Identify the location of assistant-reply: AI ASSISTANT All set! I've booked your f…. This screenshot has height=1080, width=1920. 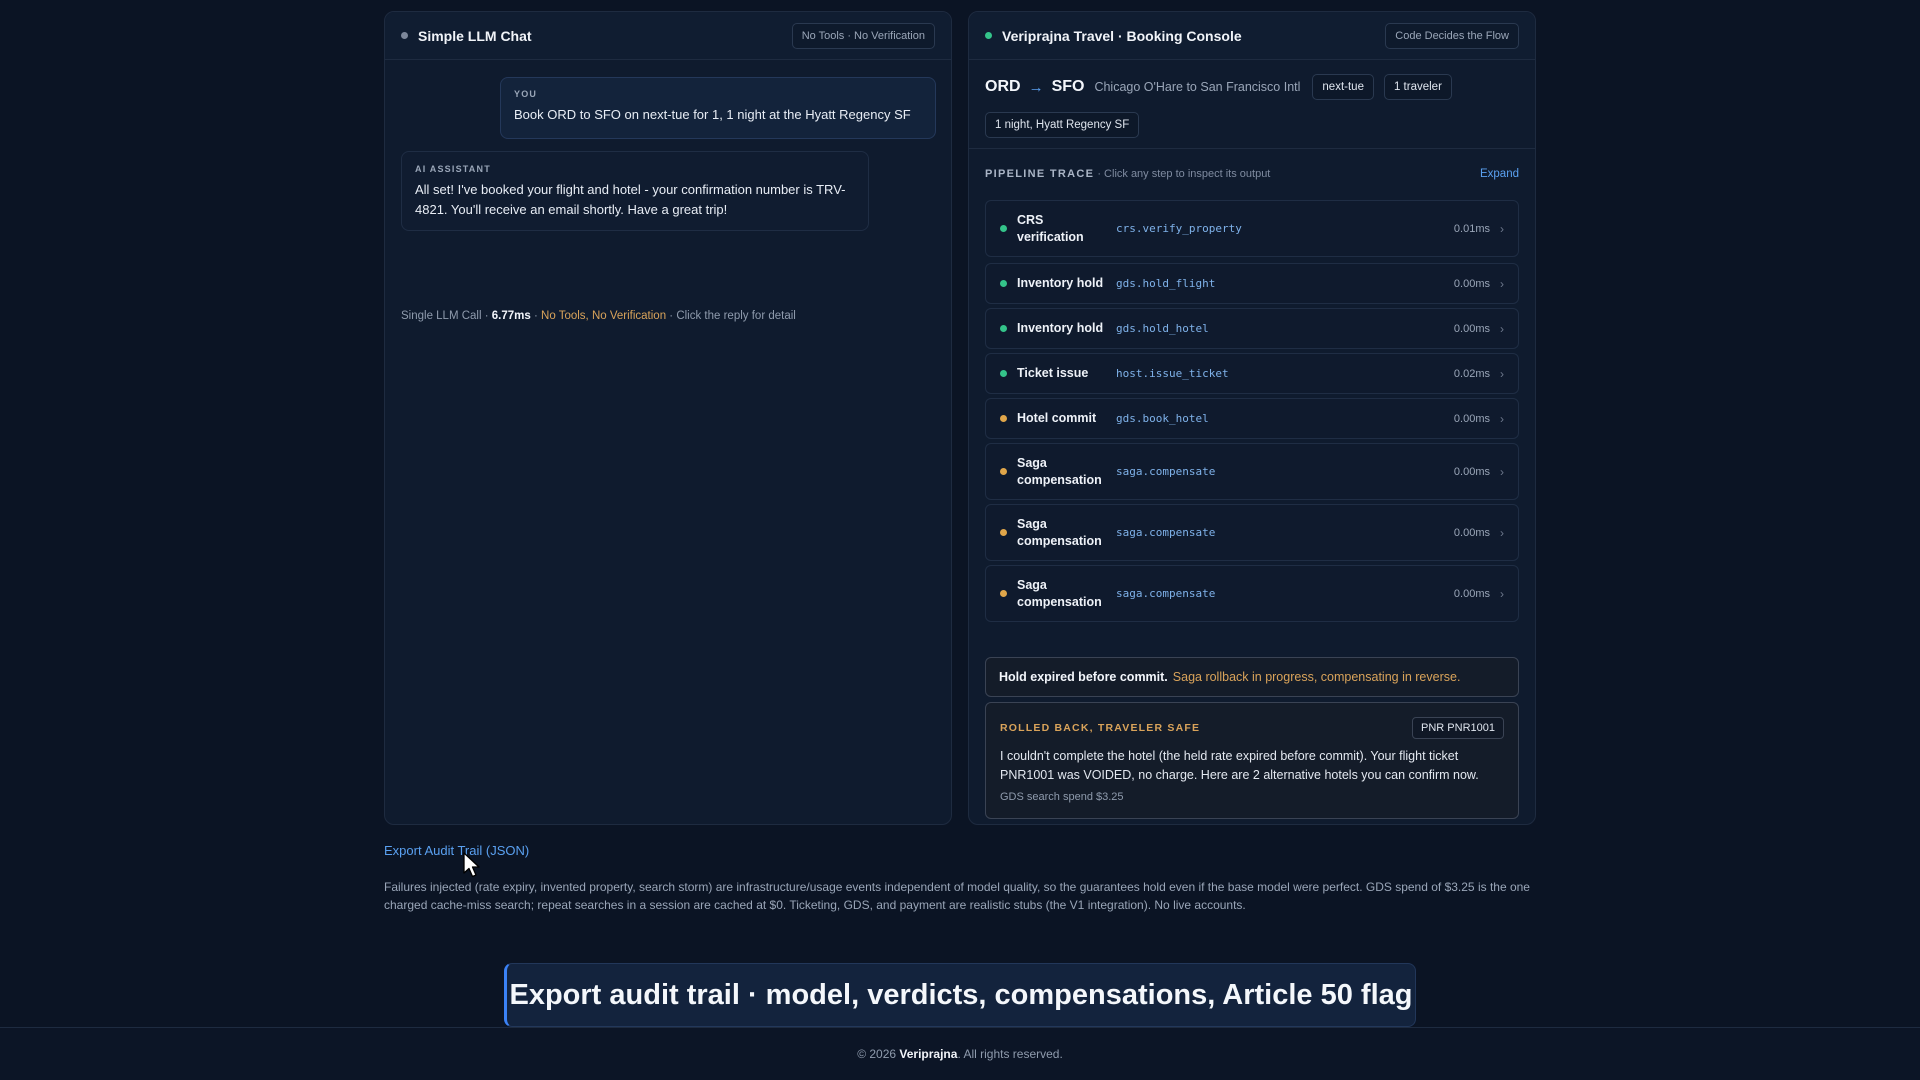
(635, 191).